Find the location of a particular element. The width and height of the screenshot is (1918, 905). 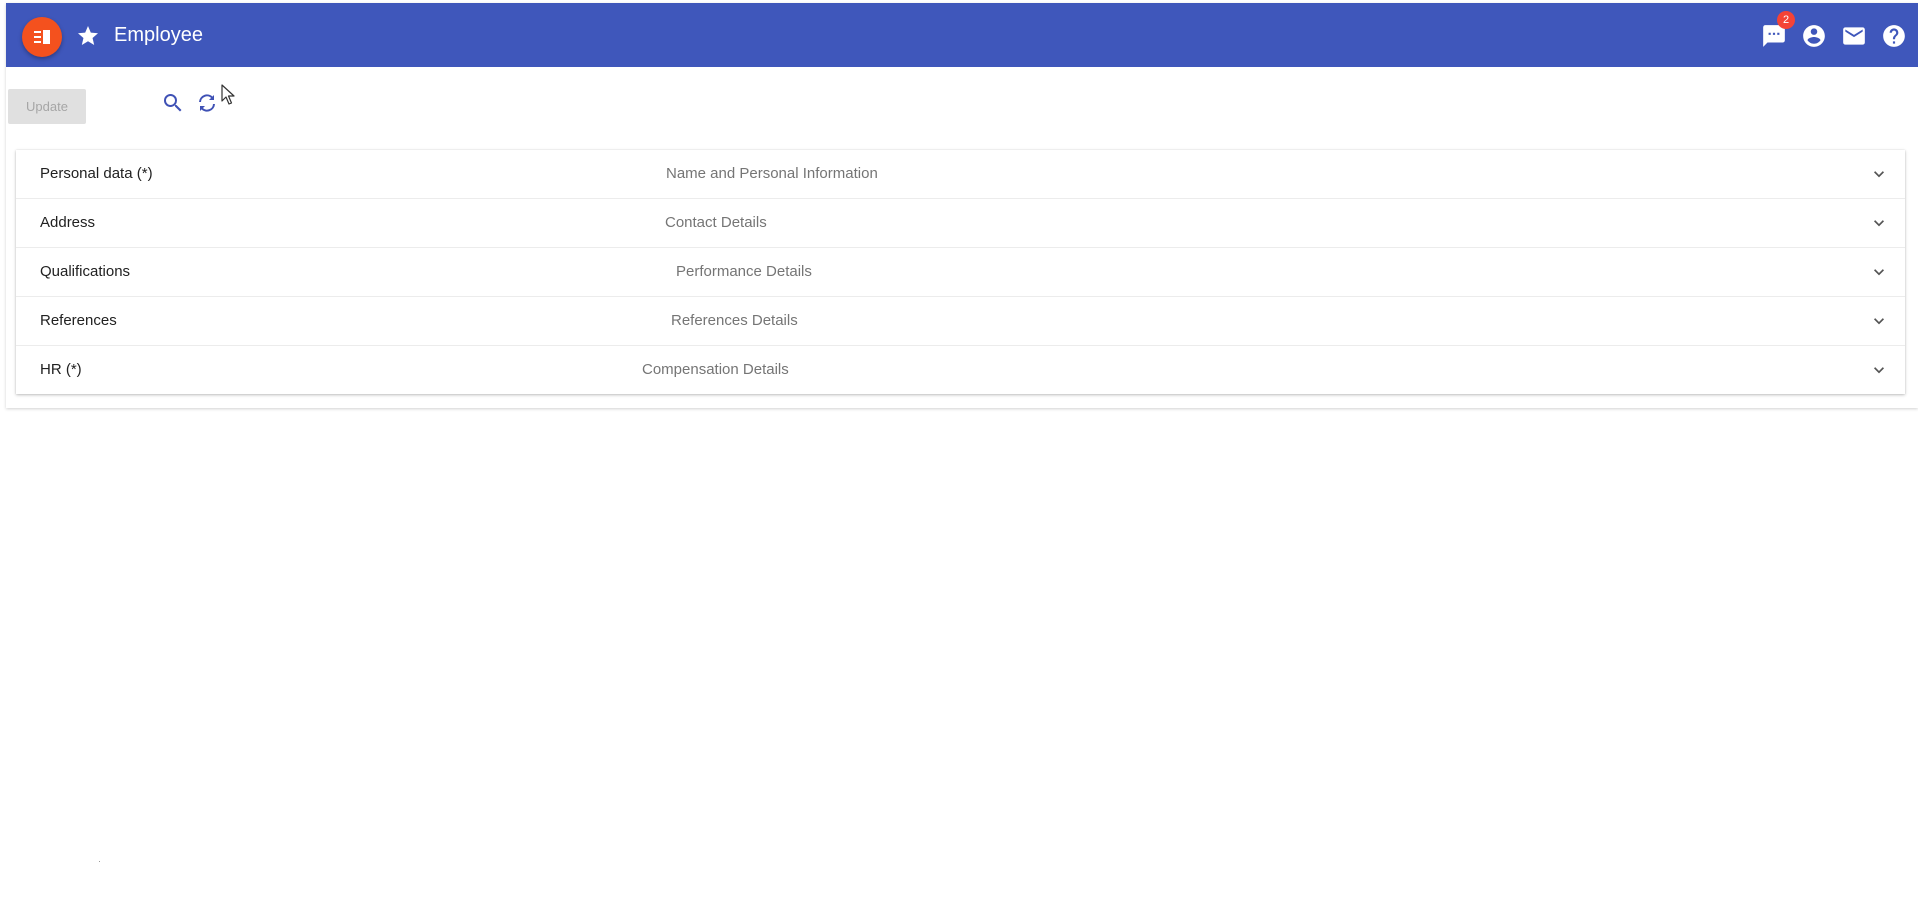

refresh-icon is located at coordinates (207, 103).